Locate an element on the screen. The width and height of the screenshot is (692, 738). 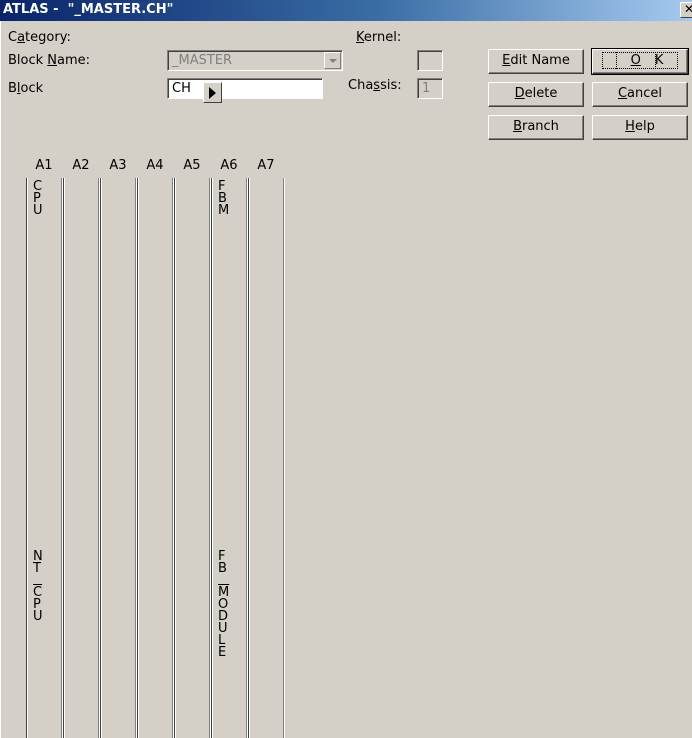
slot-header: A3 is located at coordinates (118, 165).